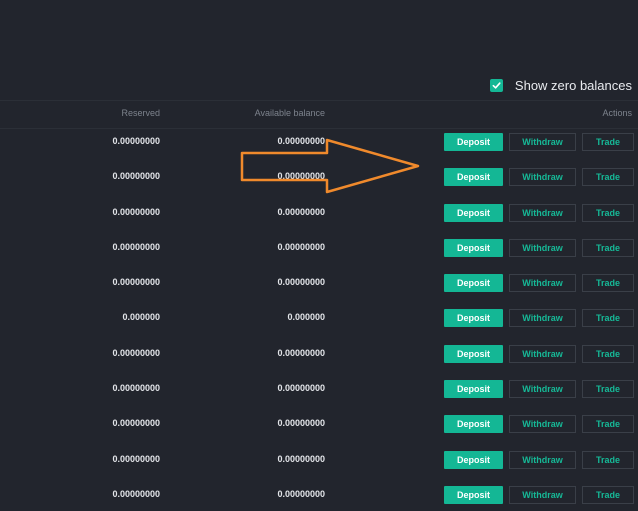  I want to click on table-row: 0.000000 0.000000 Deposit Withdraw Trade, so click(319, 316).